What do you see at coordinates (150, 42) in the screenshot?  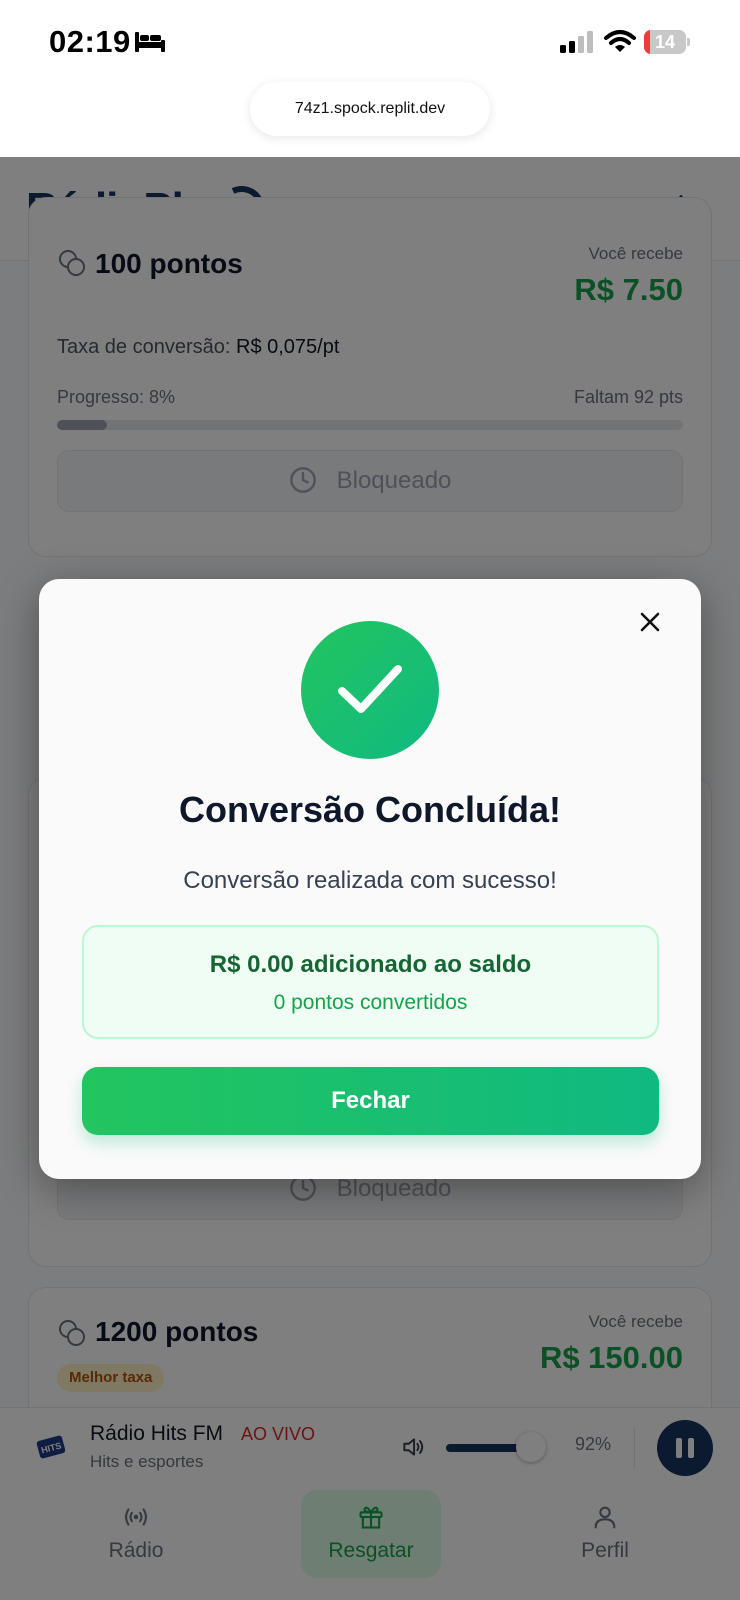 I see `bed-icon` at bounding box center [150, 42].